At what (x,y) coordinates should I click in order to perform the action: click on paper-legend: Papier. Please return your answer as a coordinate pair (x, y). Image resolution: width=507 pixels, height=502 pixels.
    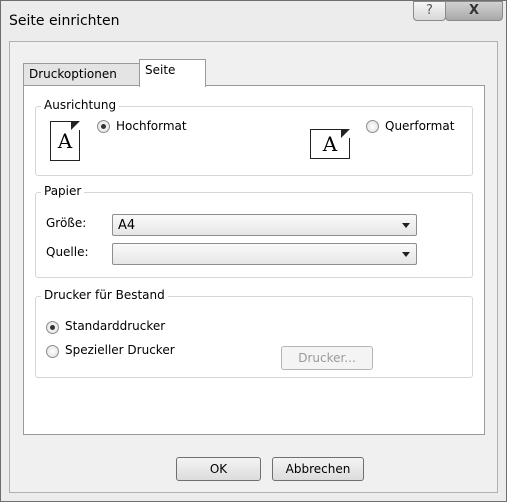
    Looking at the image, I should click on (63, 191).